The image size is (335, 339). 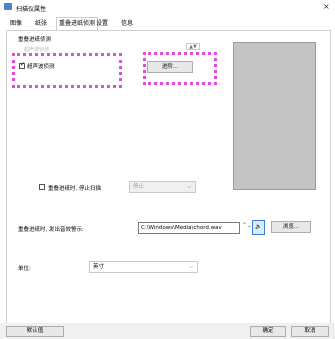 I want to click on sound-label: 重叠进纸时, 发出音效警示:, so click(x=51, y=230).